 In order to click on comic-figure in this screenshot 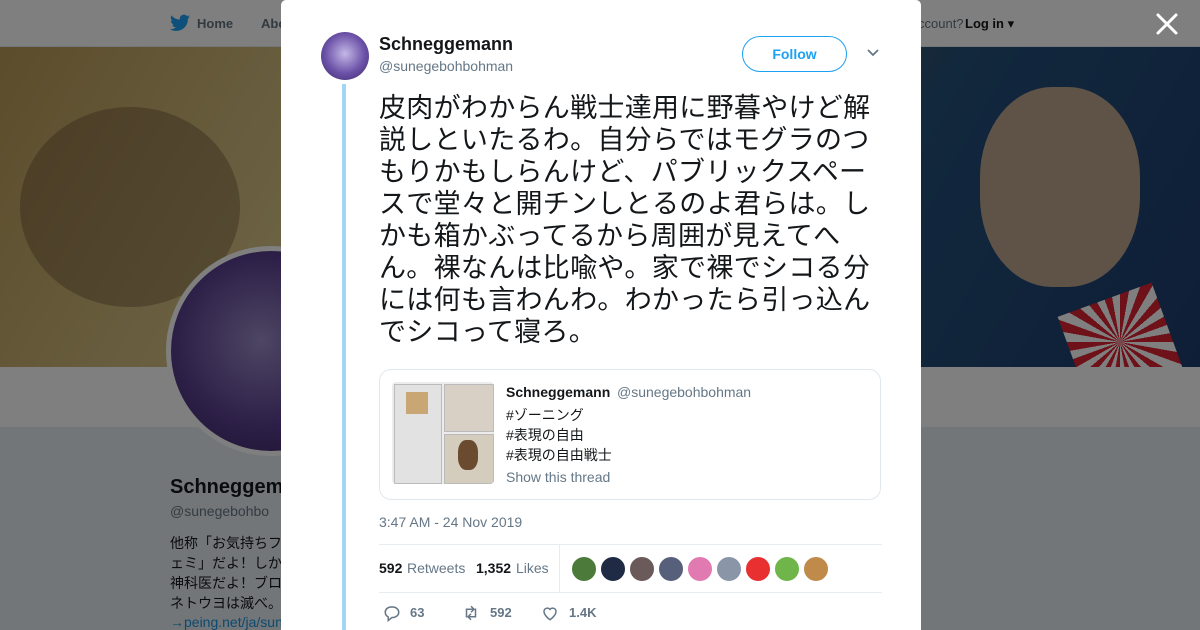, I will do `click(468, 455)`.